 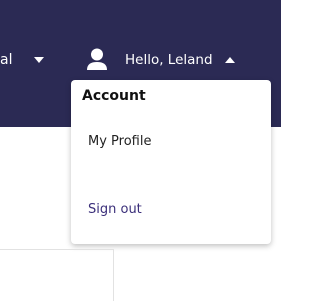 What do you see at coordinates (22, 60) in the screenshot?
I see `nav-dropdown-left: al` at bounding box center [22, 60].